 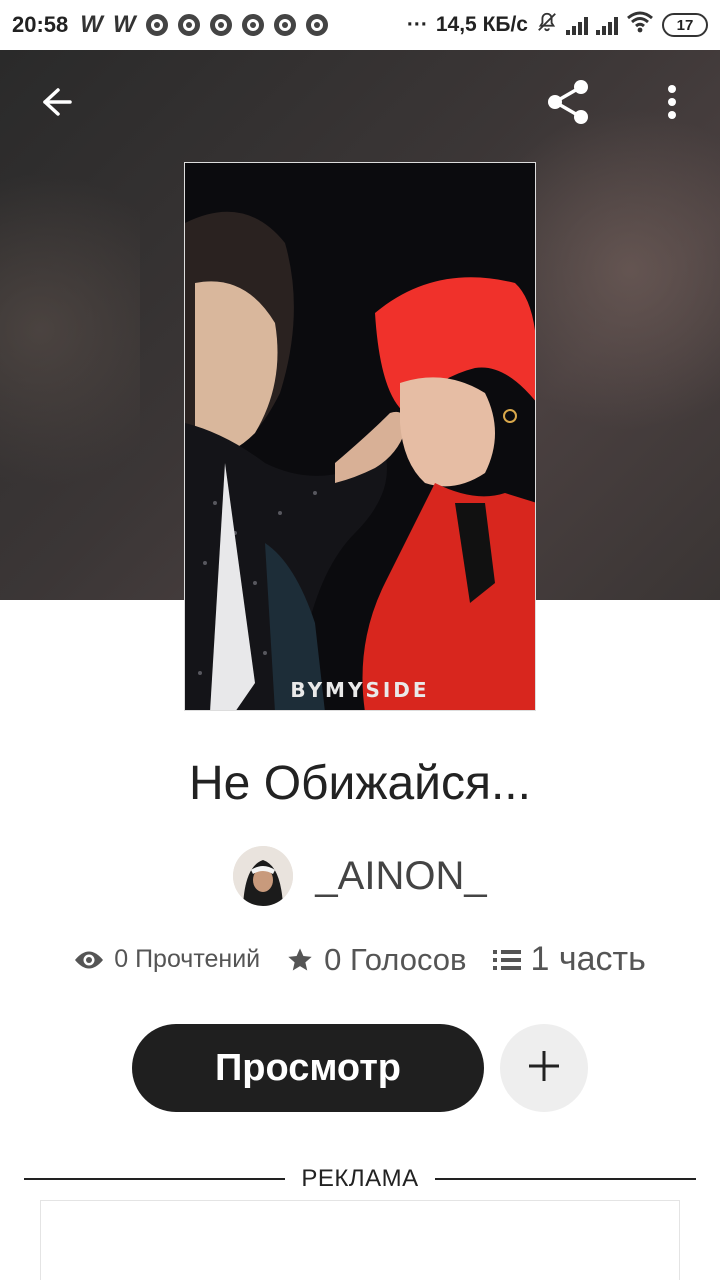 What do you see at coordinates (481, 24) in the screenshot?
I see `network-speed: 14,5 КБ/с` at bounding box center [481, 24].